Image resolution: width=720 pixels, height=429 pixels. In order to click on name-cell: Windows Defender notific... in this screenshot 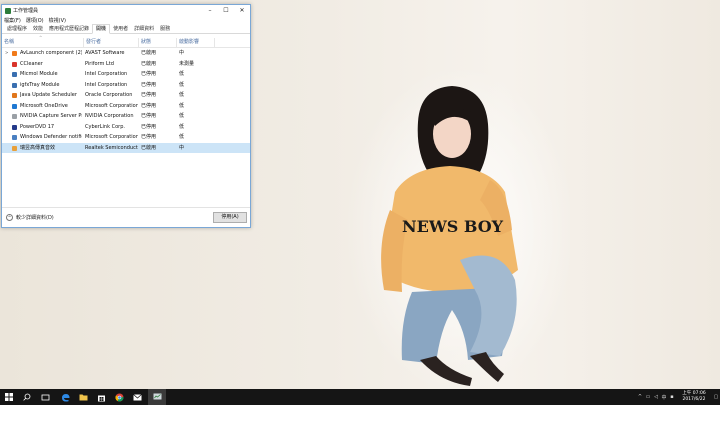, I will do `click(51, 137)`.